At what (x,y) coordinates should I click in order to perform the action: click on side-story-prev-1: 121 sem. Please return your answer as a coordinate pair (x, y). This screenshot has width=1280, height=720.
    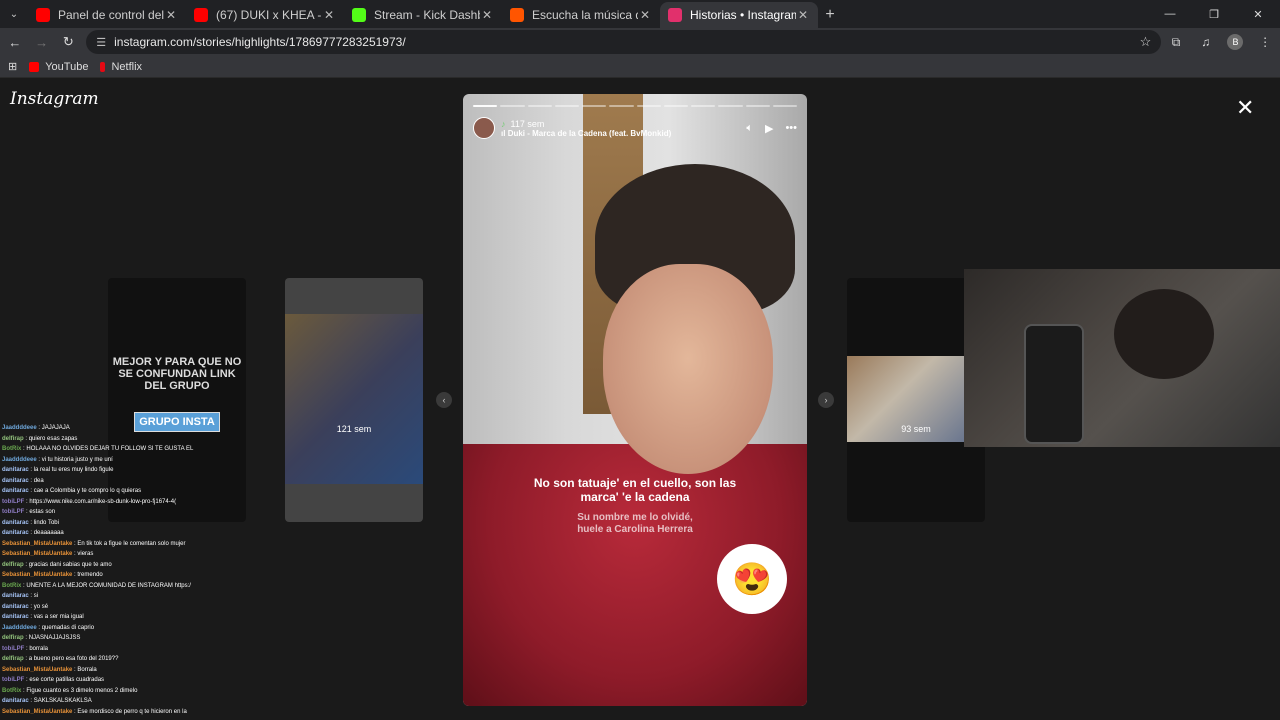
    Looking at the image, I should click on (354, 400).